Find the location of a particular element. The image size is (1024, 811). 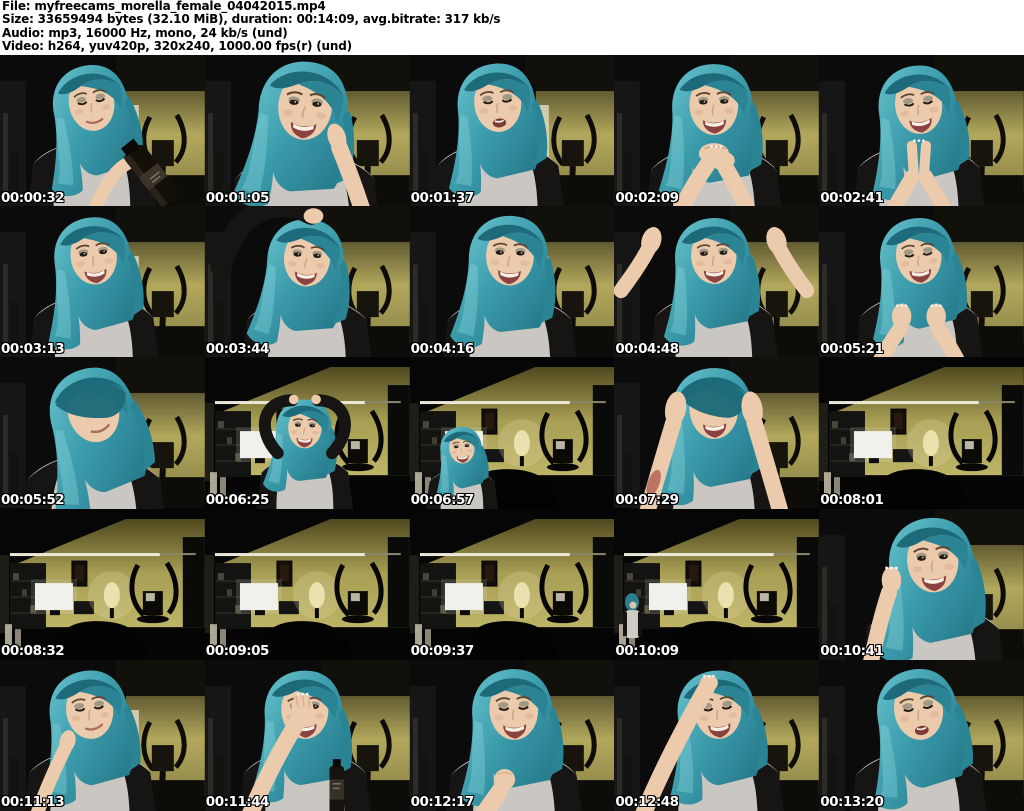

thumbnail-timestamp: 00:03:44 is located at coordinates (237, 348).